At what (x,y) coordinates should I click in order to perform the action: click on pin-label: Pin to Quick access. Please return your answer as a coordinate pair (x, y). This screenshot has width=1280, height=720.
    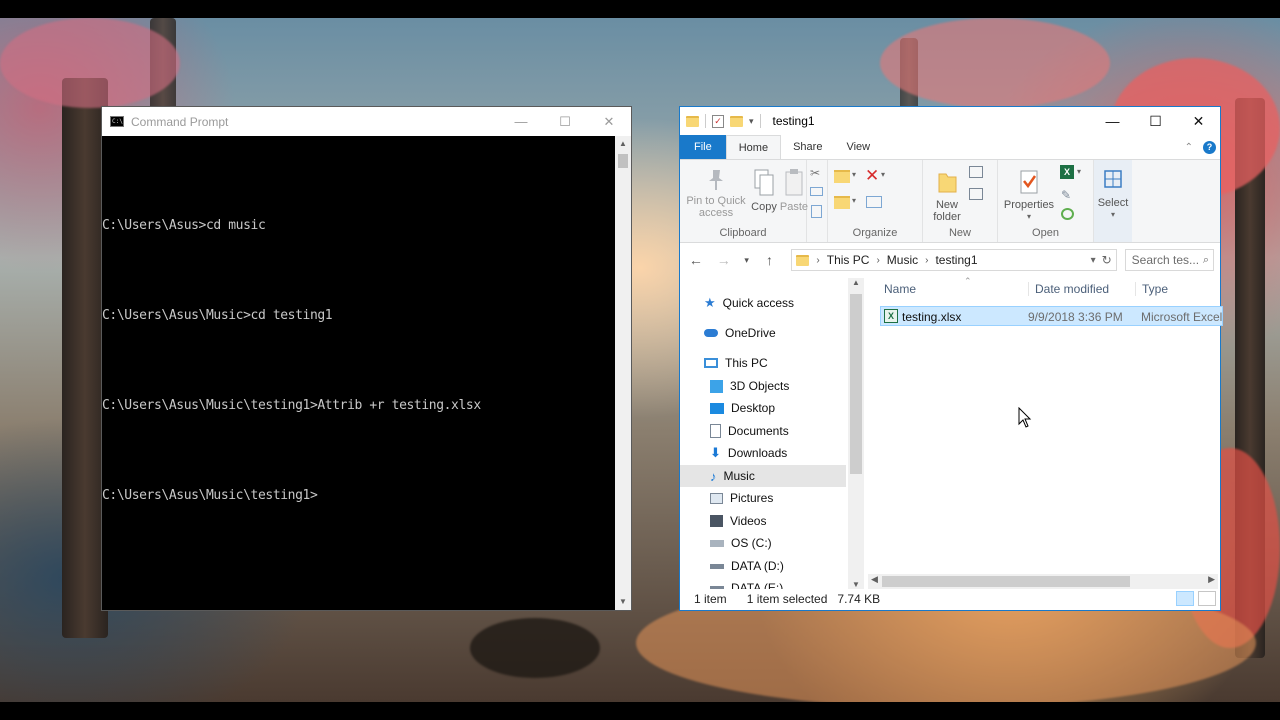
    Looking at the image, I should click on (716, 207).